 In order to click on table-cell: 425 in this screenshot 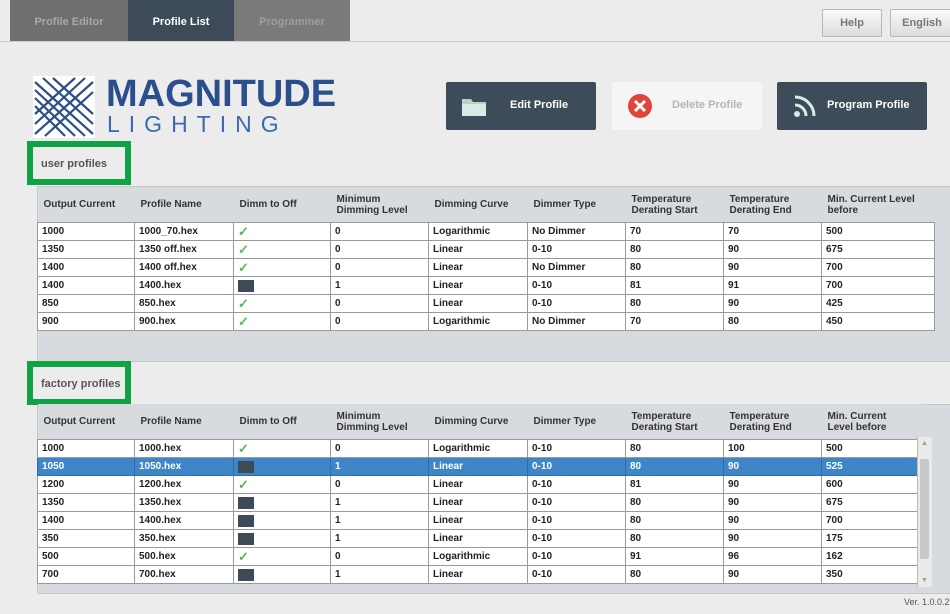, I will do `click(878, 303)`.